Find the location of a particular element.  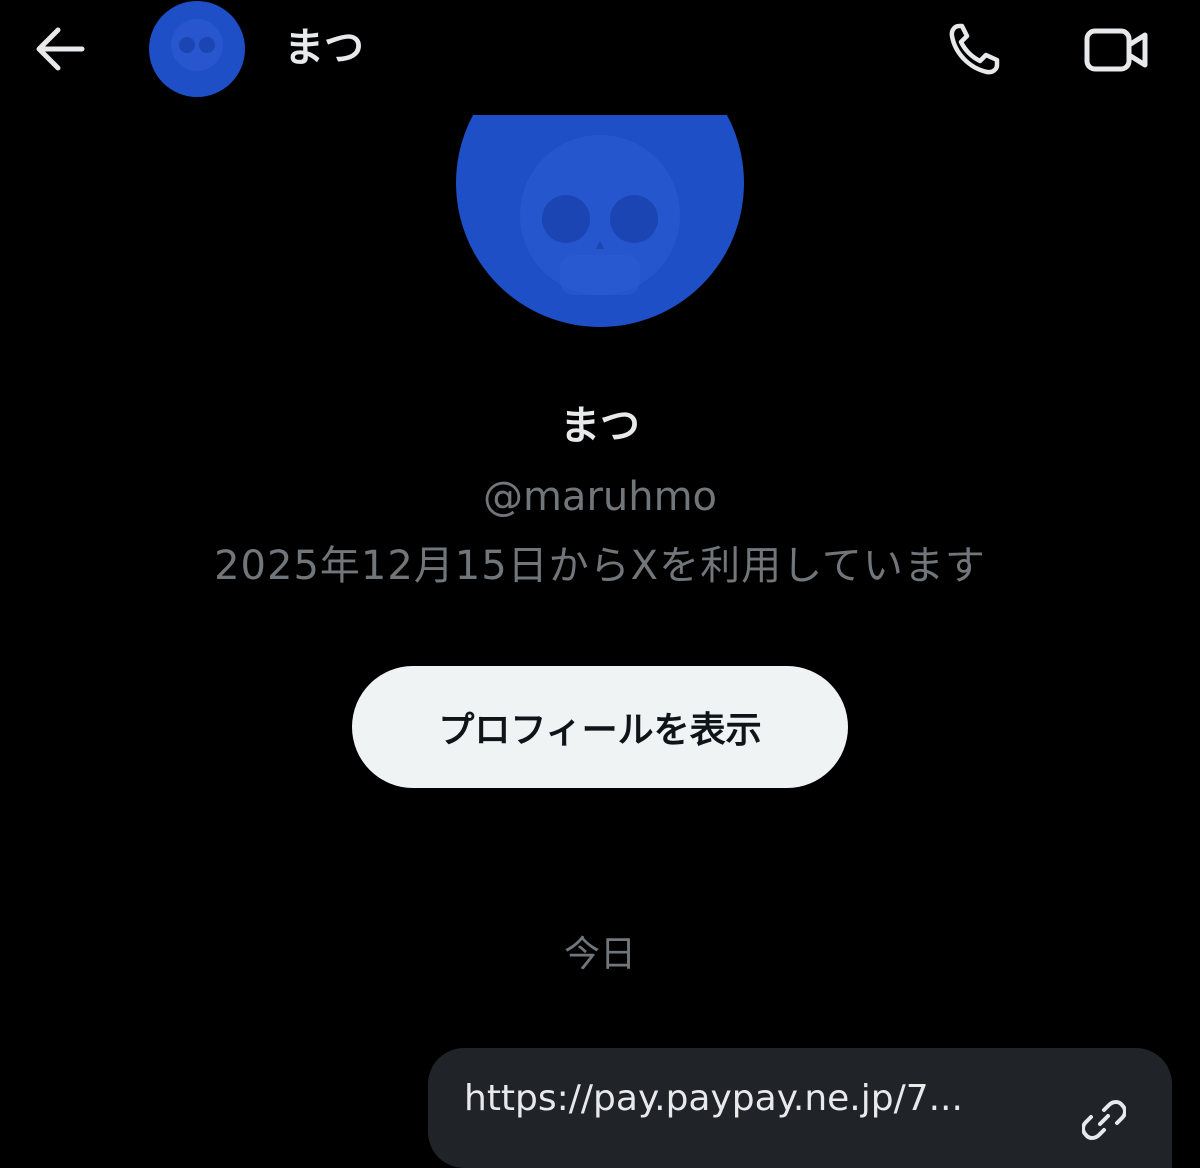

link-icon is located at coordinates (1104, 1120).